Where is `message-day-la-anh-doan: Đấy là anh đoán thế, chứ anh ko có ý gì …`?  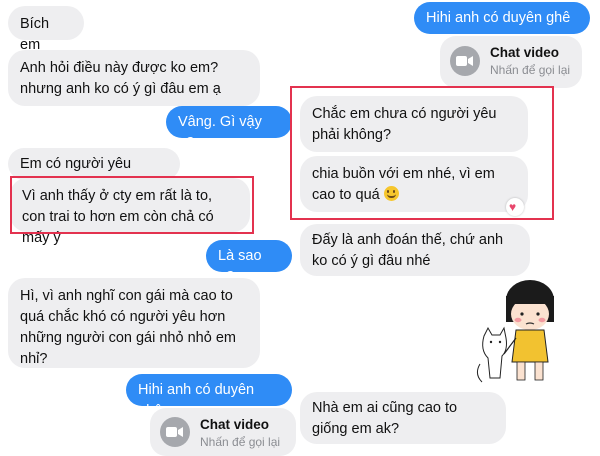 message-day-la-anh-doan: Đấy là anh đoán thế, chứ anh ko có ý gì … is located at coordinates (415, 250).